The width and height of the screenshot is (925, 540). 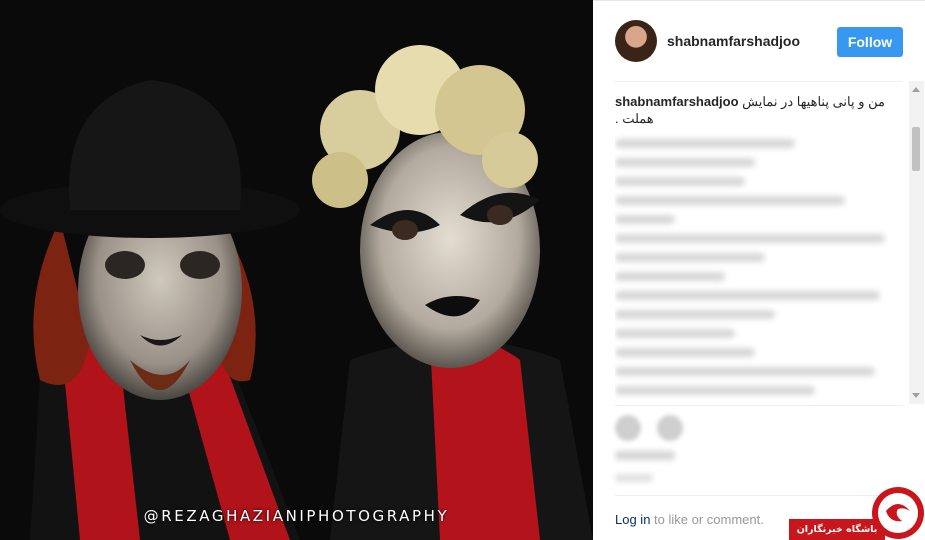 I want to click on avatar, so click(x=636, y=41).